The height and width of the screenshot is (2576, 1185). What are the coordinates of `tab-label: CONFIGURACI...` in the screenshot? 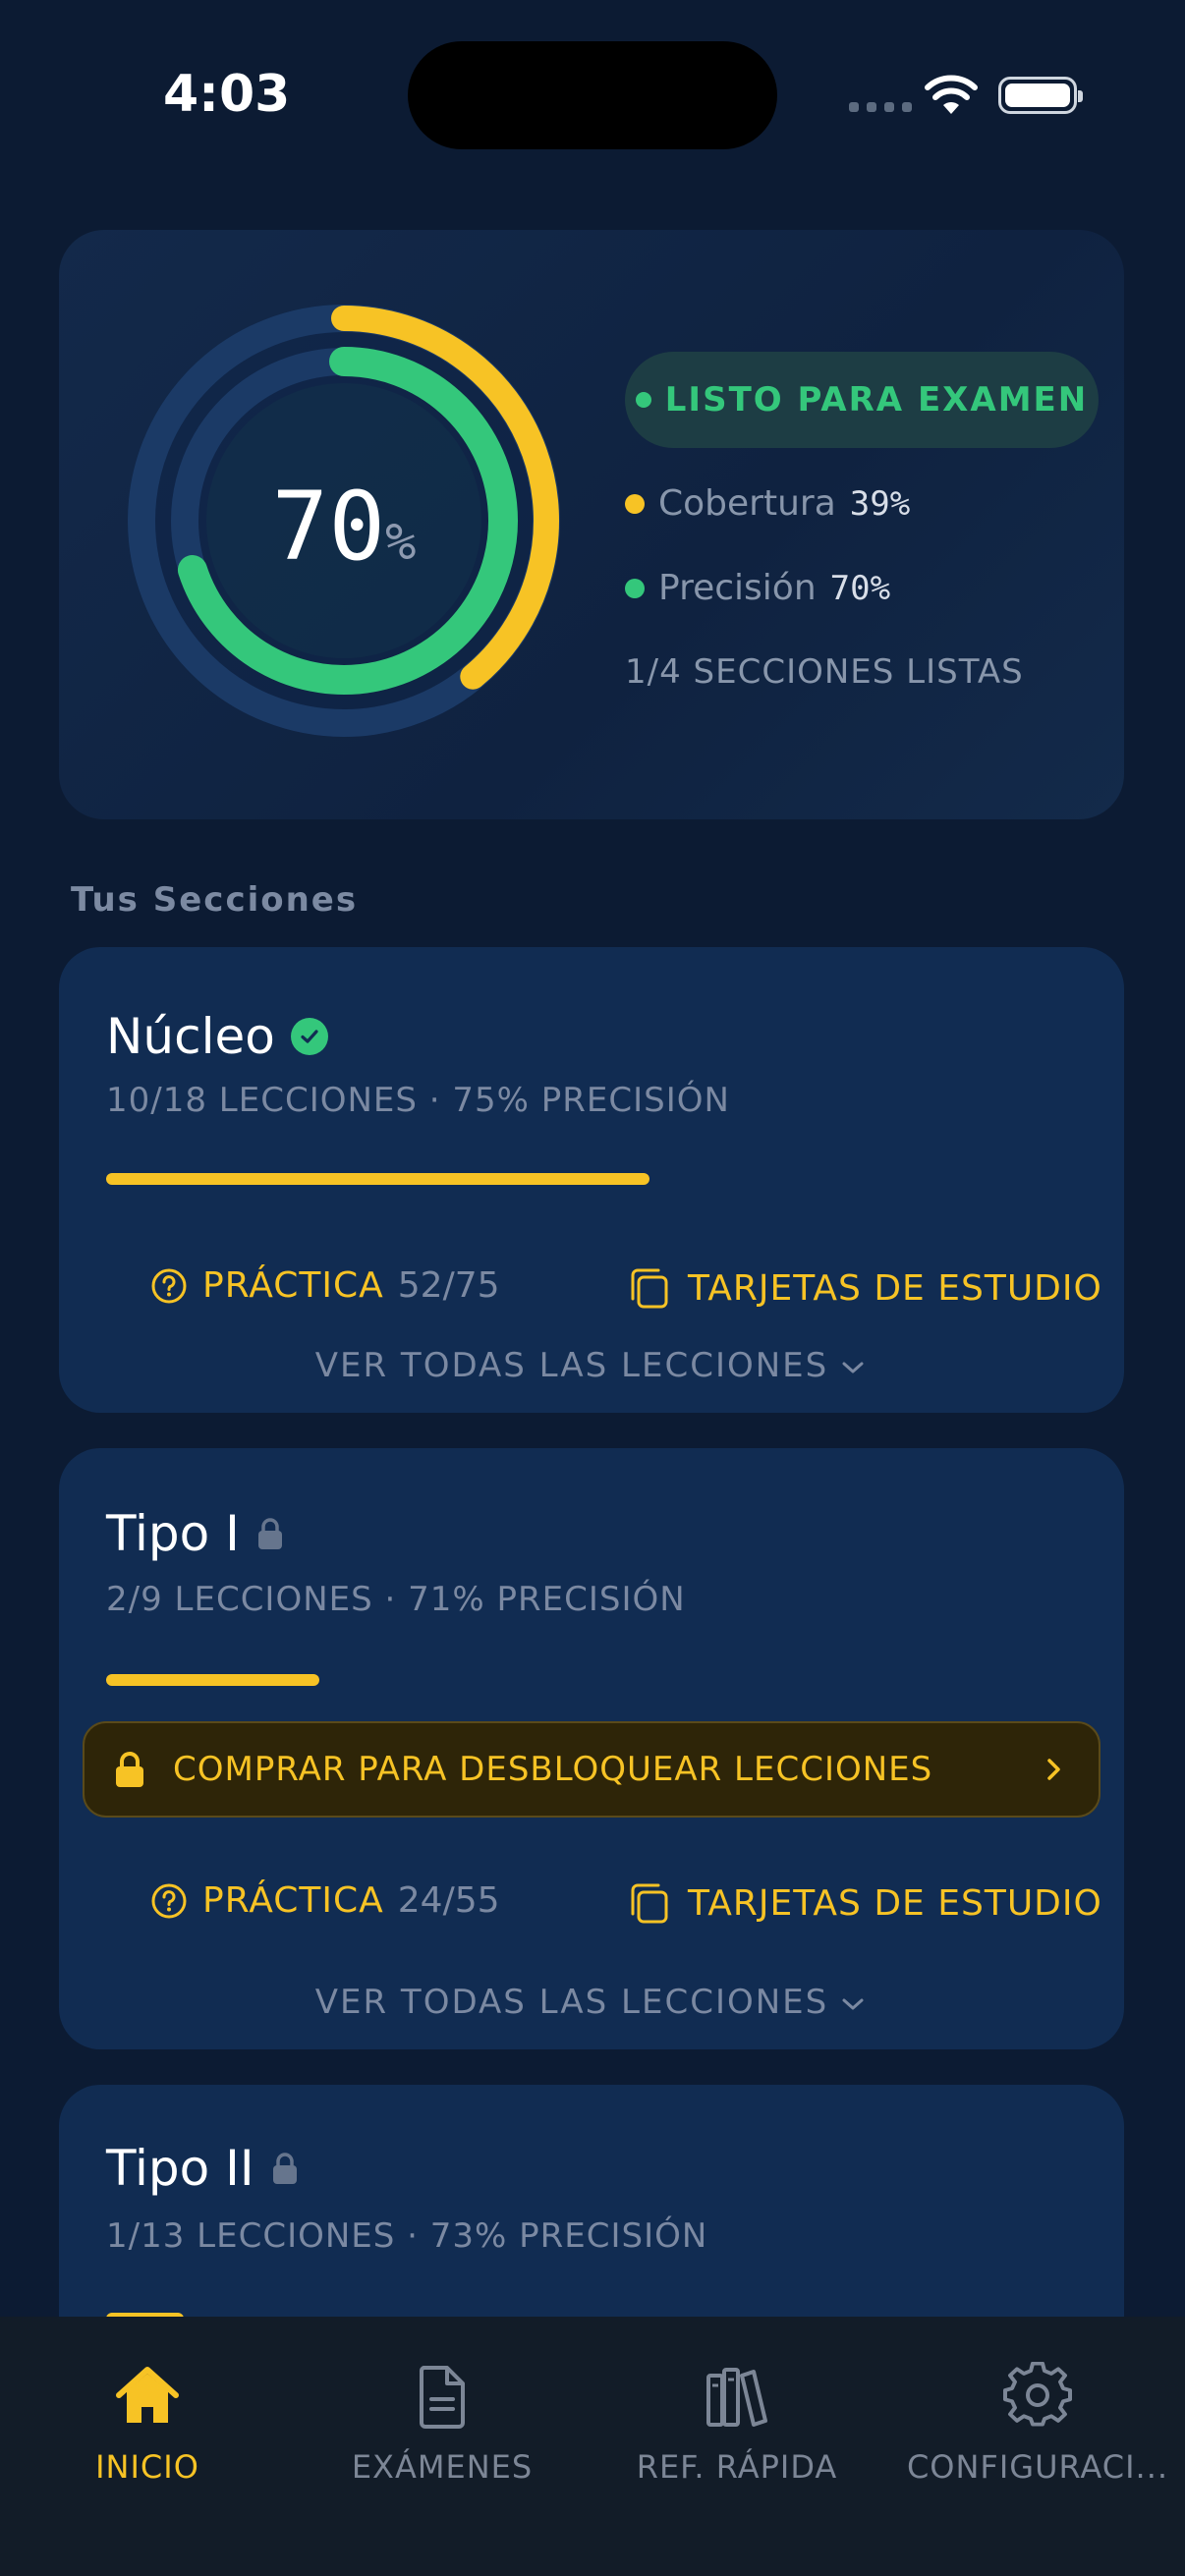 It's located at (1038, 2467).